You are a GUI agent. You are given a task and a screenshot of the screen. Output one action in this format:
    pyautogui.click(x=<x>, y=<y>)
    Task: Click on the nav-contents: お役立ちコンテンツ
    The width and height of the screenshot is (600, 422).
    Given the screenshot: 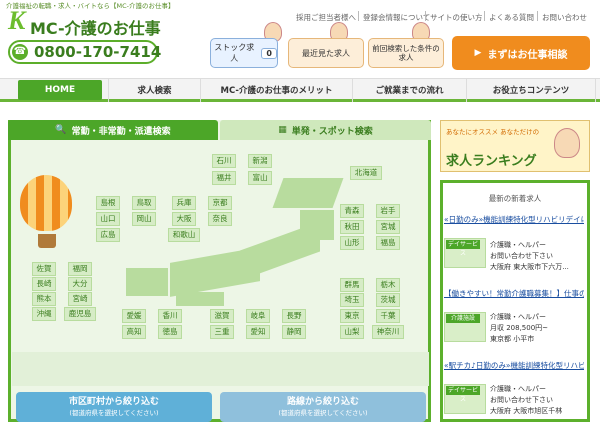 What is the action you would take?
    pyautogui.click(x=531, y=90)
    